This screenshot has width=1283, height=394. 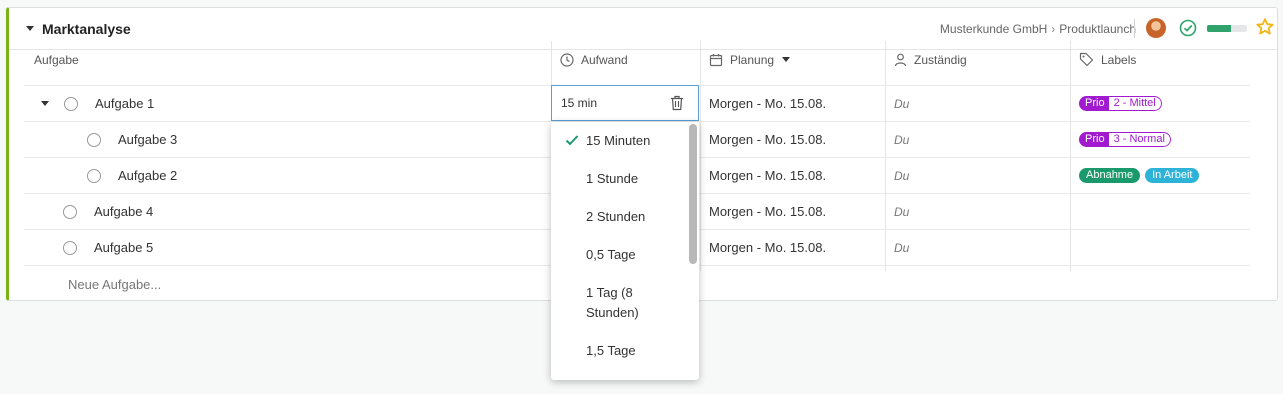 I want to click on effort-value: 15 min, so click(x=579, y=103).